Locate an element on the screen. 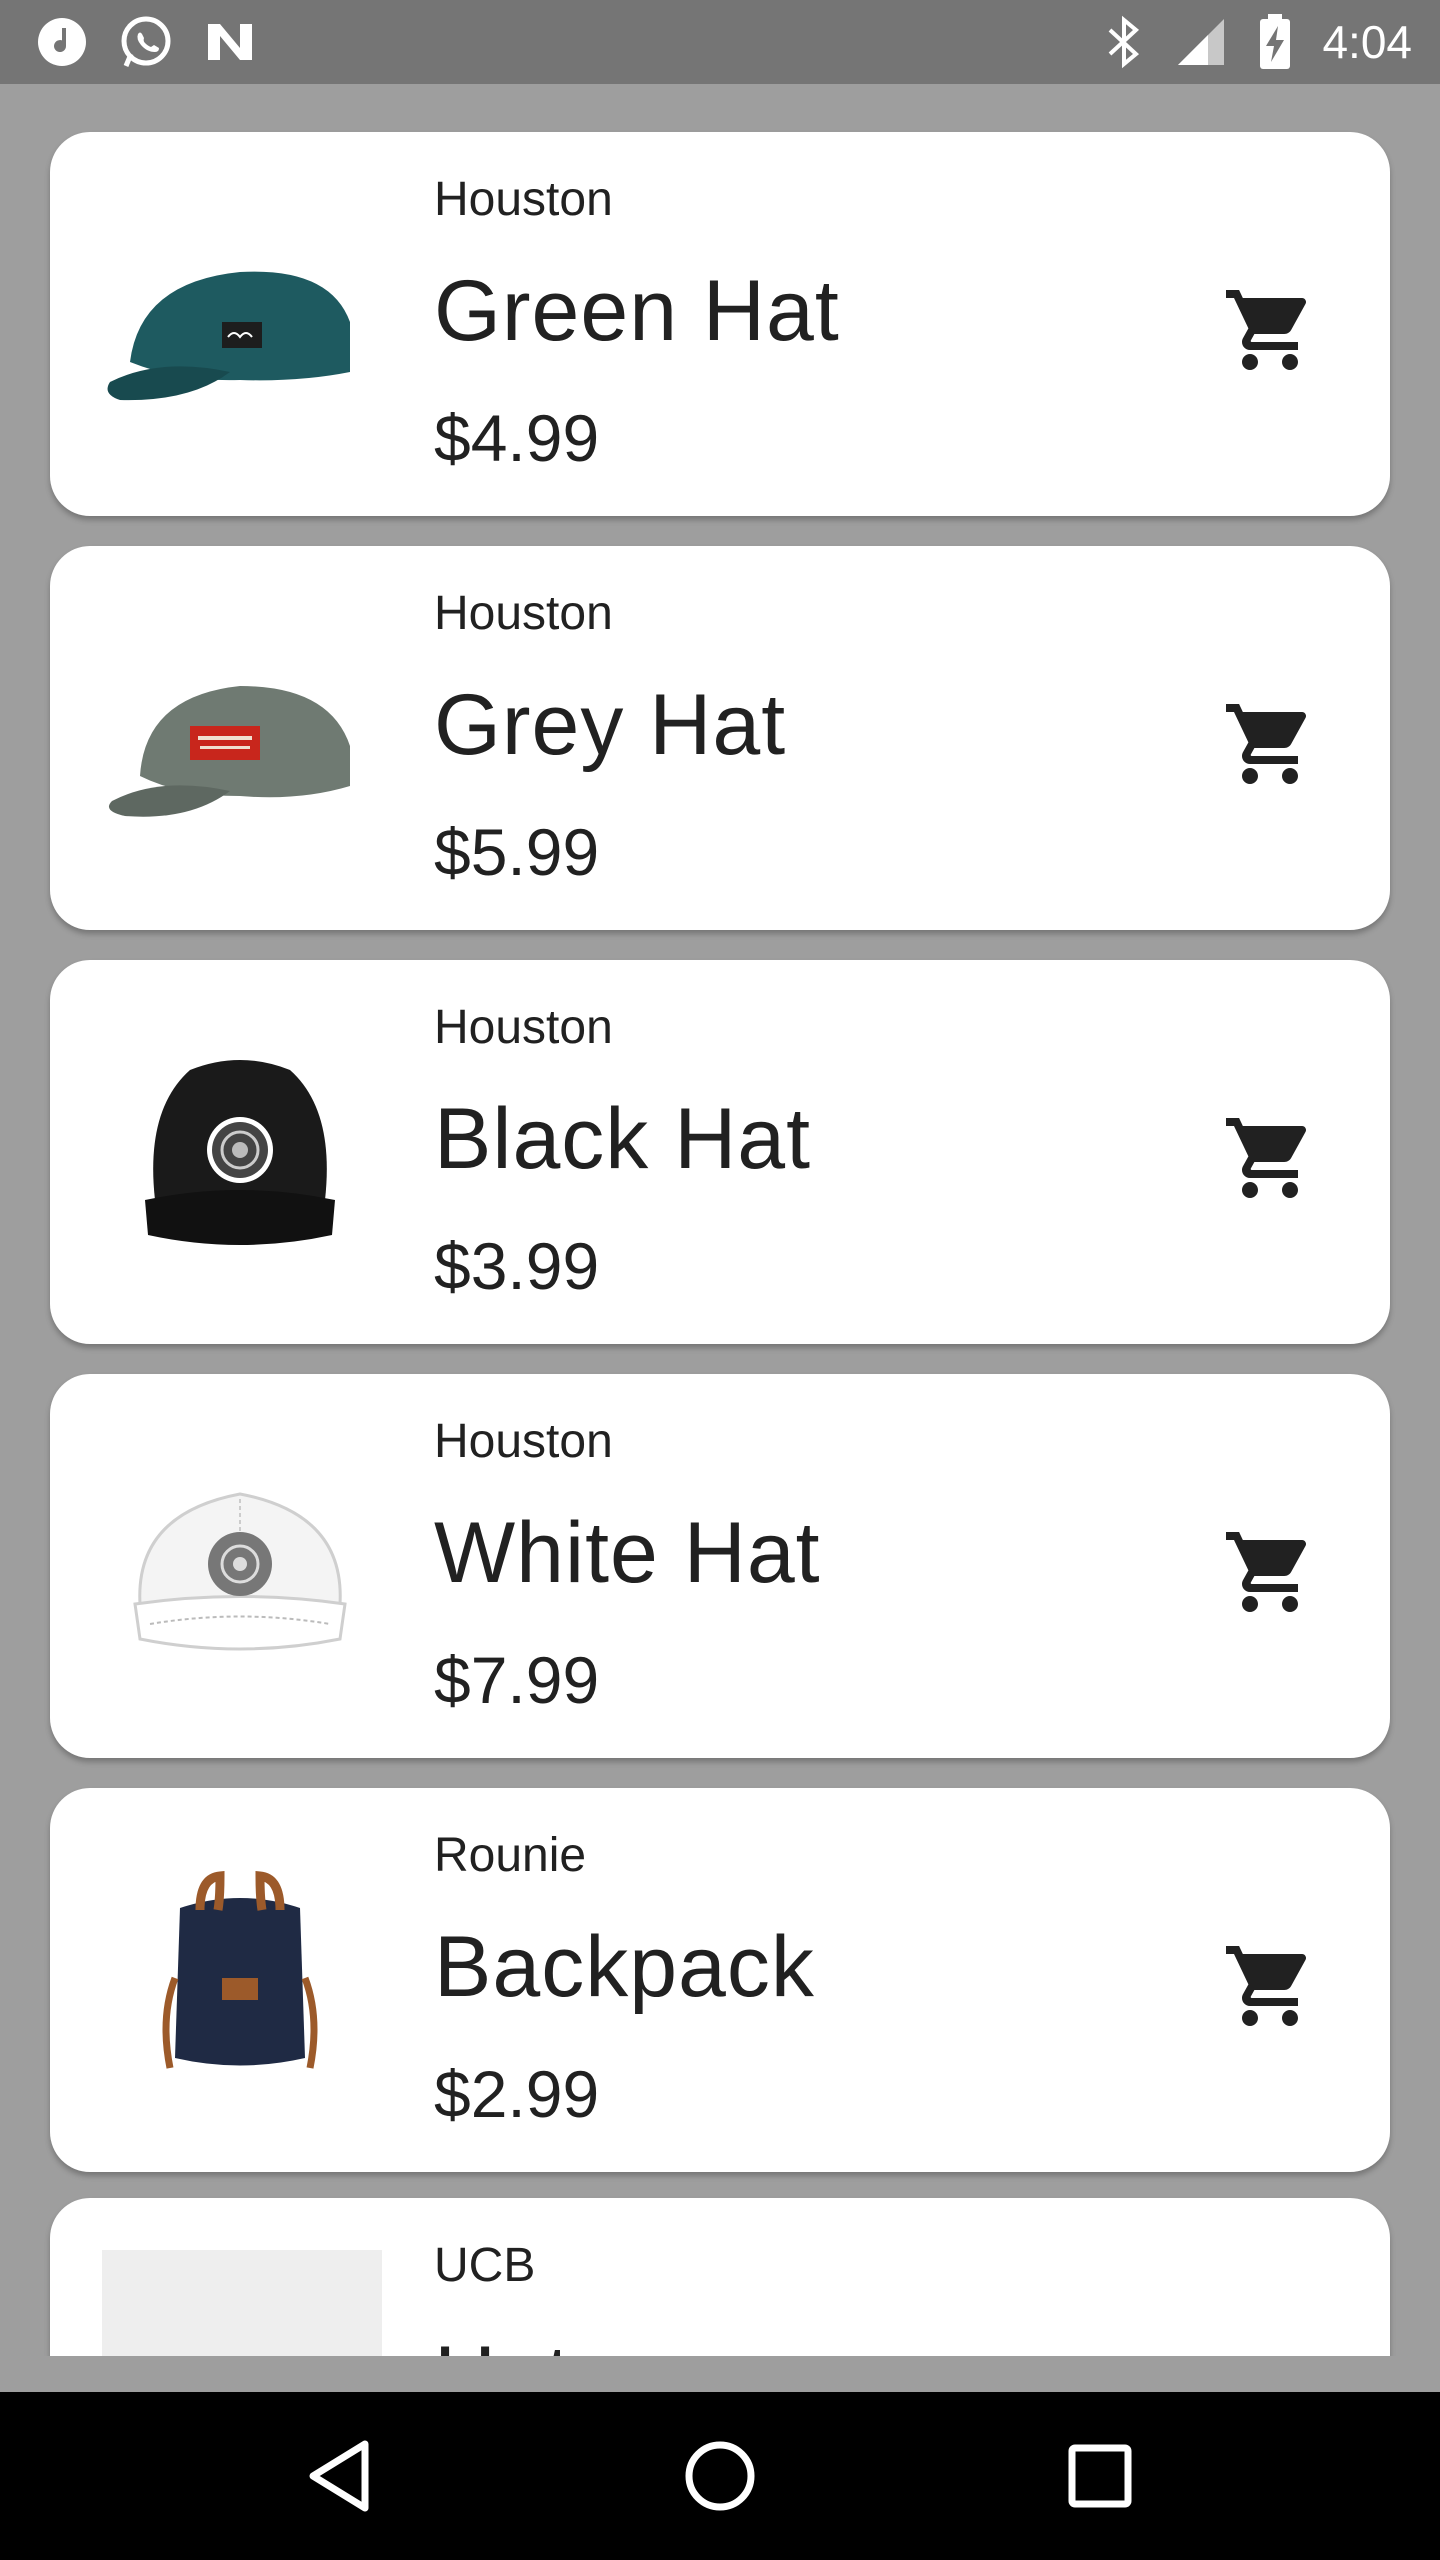  product-brand: UCB is located at coordinates (485, 2265).